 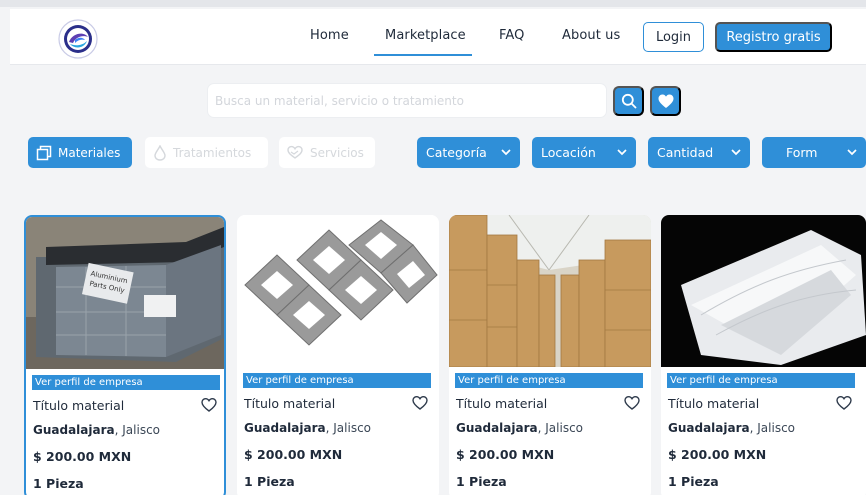 I want to click on nav-faq: FAQ, so click(x=511, y=35).